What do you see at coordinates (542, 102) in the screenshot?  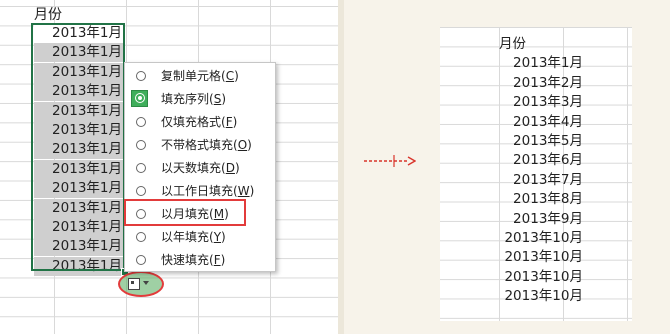 I see `cell: 2013年3月` at bounding box center [542, 102].